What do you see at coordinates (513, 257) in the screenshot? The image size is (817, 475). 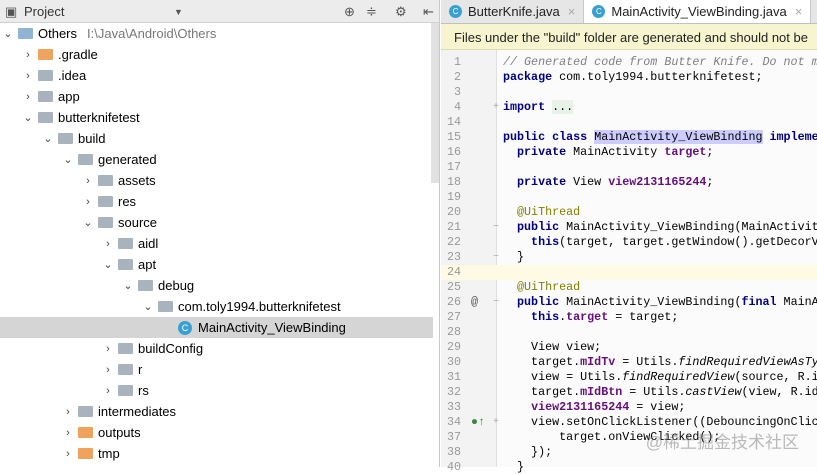 I see `code-text: }` at bounding box center [513, 257].